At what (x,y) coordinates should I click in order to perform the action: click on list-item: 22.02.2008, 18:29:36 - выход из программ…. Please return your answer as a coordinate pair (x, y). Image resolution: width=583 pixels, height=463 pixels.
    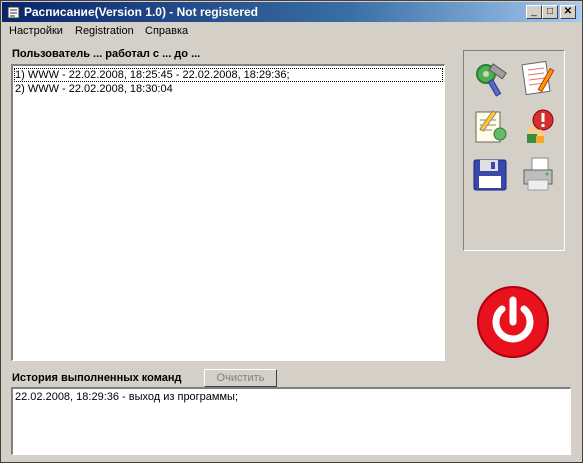
    Looking at the image, I should click on (126, 397).